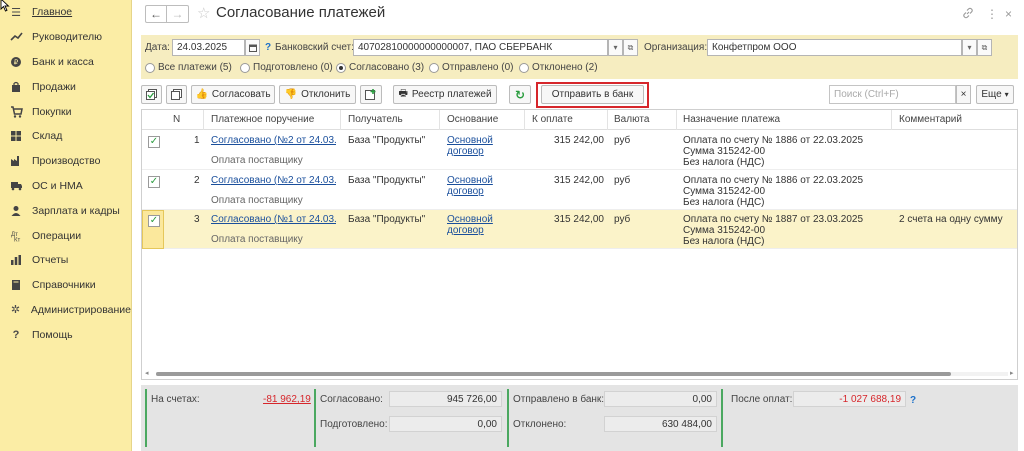  Describe the element at coordinates (16, 87) in the screenshot. I see `bag-icon` at that location.